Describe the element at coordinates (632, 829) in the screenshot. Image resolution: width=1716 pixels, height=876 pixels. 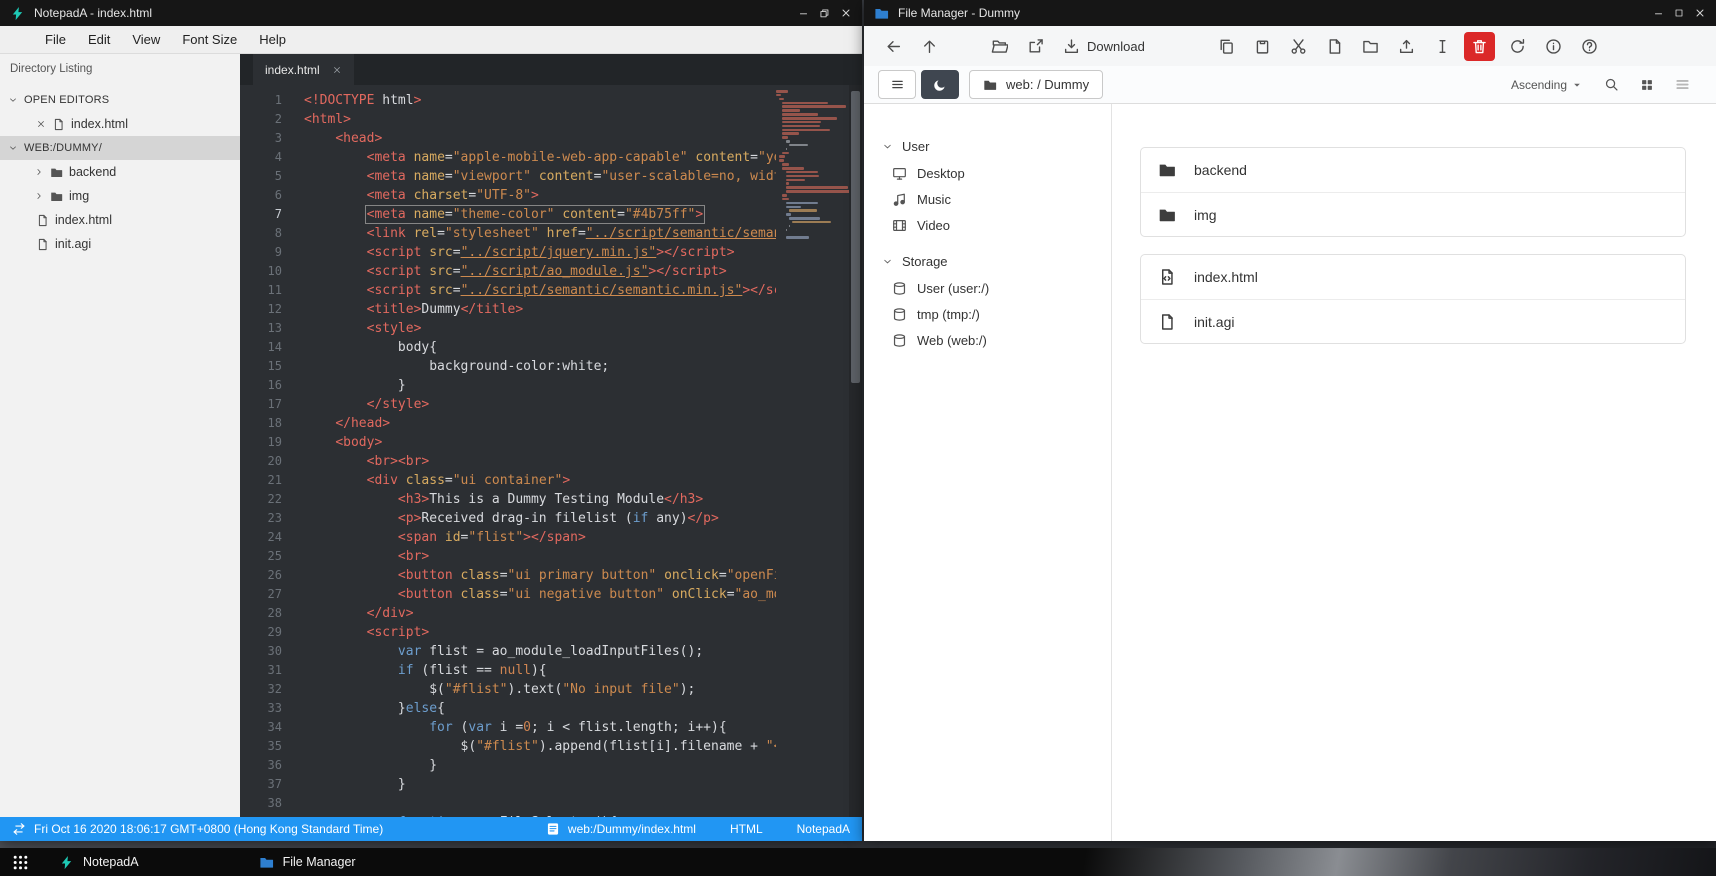
I see `status-file-path: web:/Dummy/index.html` at that location.